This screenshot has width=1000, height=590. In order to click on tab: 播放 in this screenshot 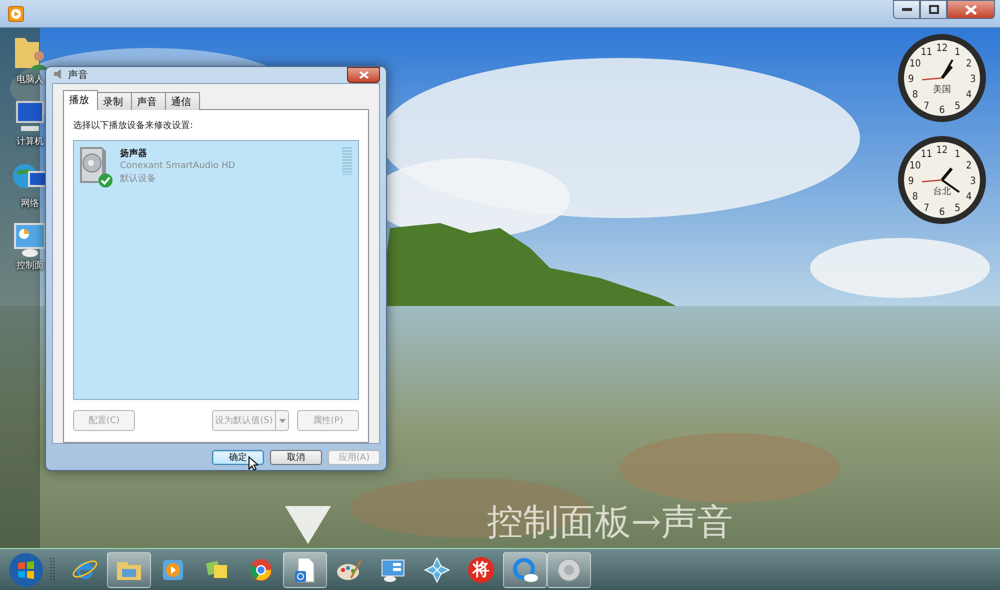, I will do `click(80, 100)`.